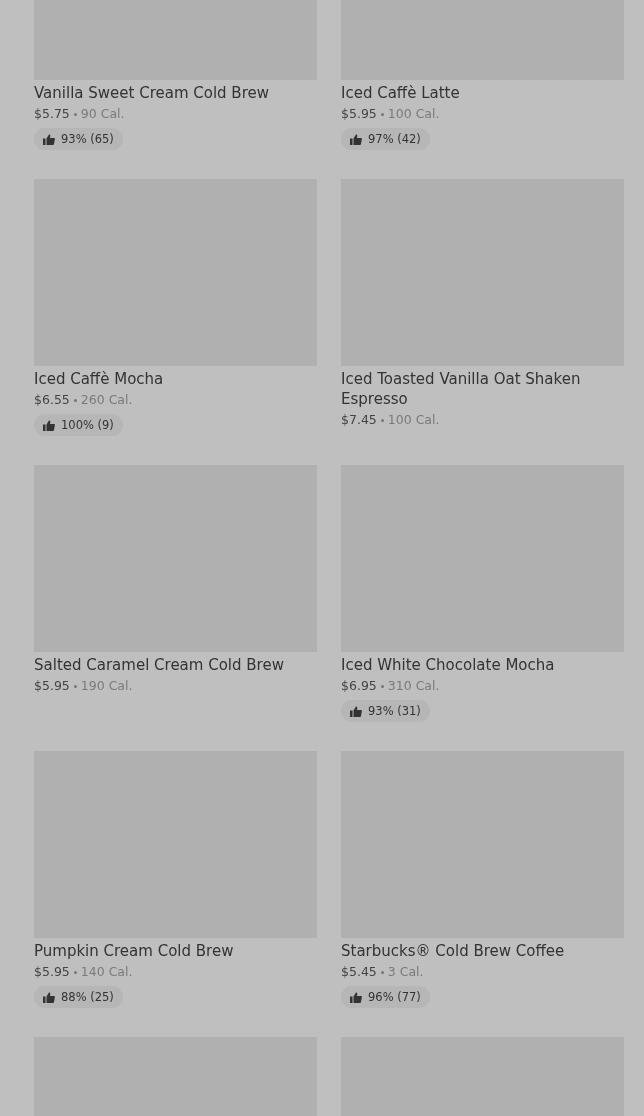 The height and width of the screenshot is (1116, 644). I want to click on calories: 260 Cal., so click(106, 399).